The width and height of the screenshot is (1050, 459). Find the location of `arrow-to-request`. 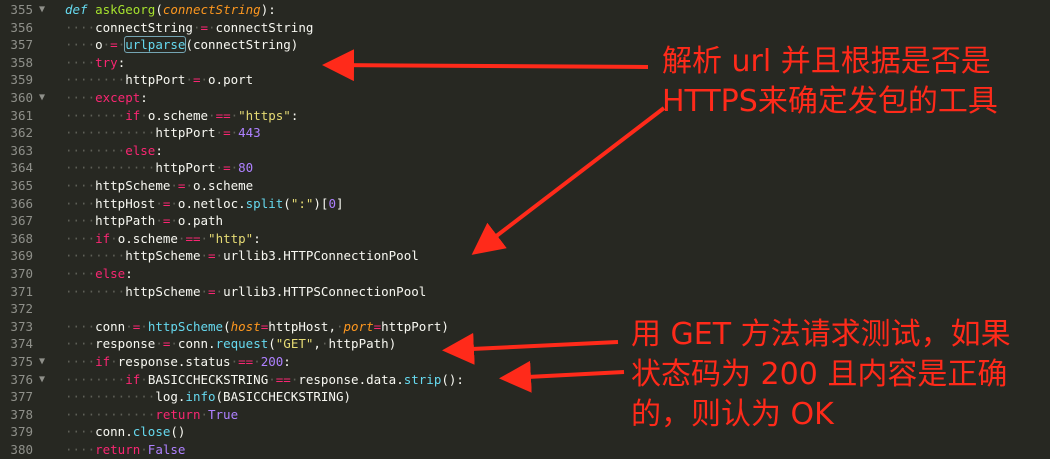

arrow-to-request is located at coordinates (530, 348).